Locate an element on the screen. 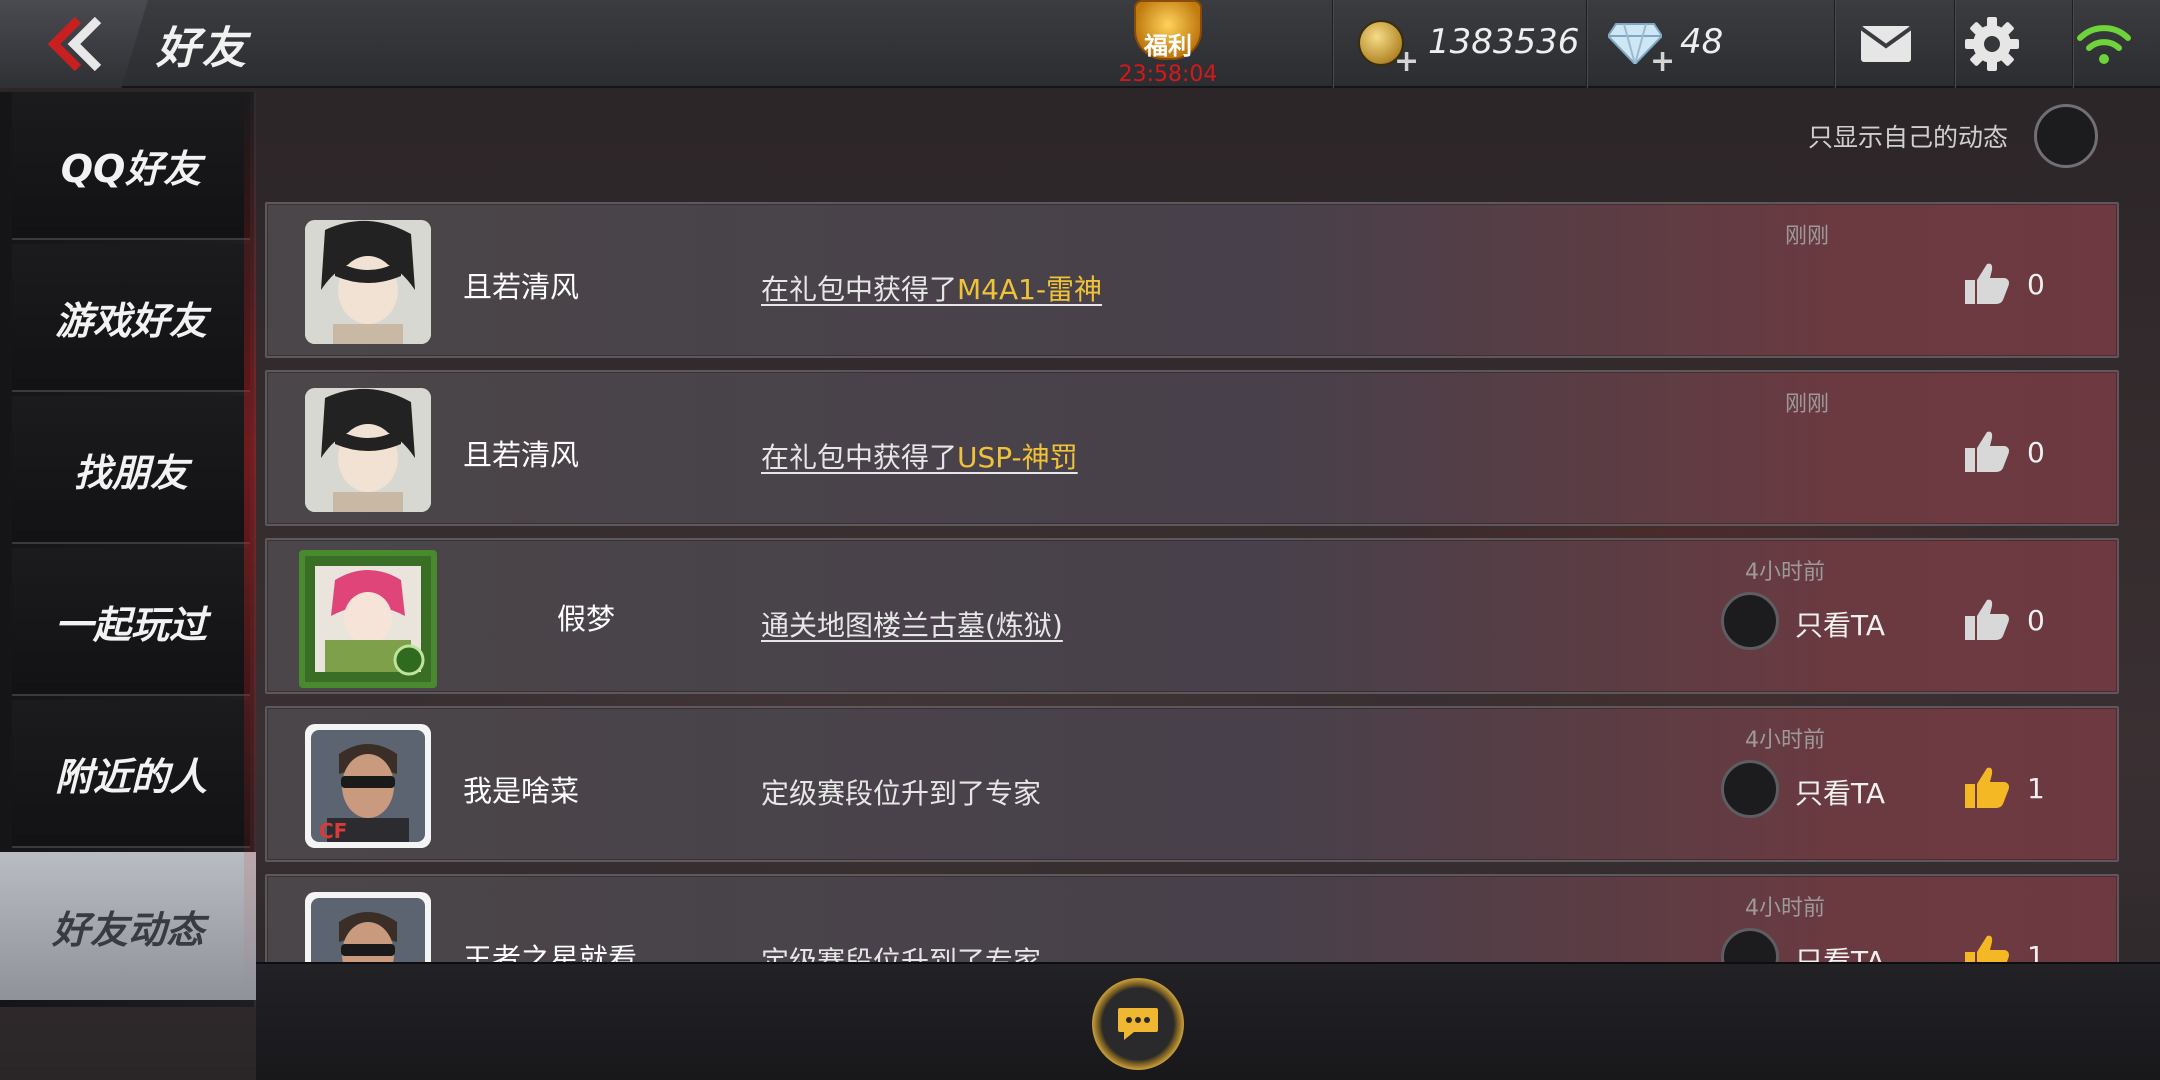  wifi-icon is located at coordinates (2104, 44).